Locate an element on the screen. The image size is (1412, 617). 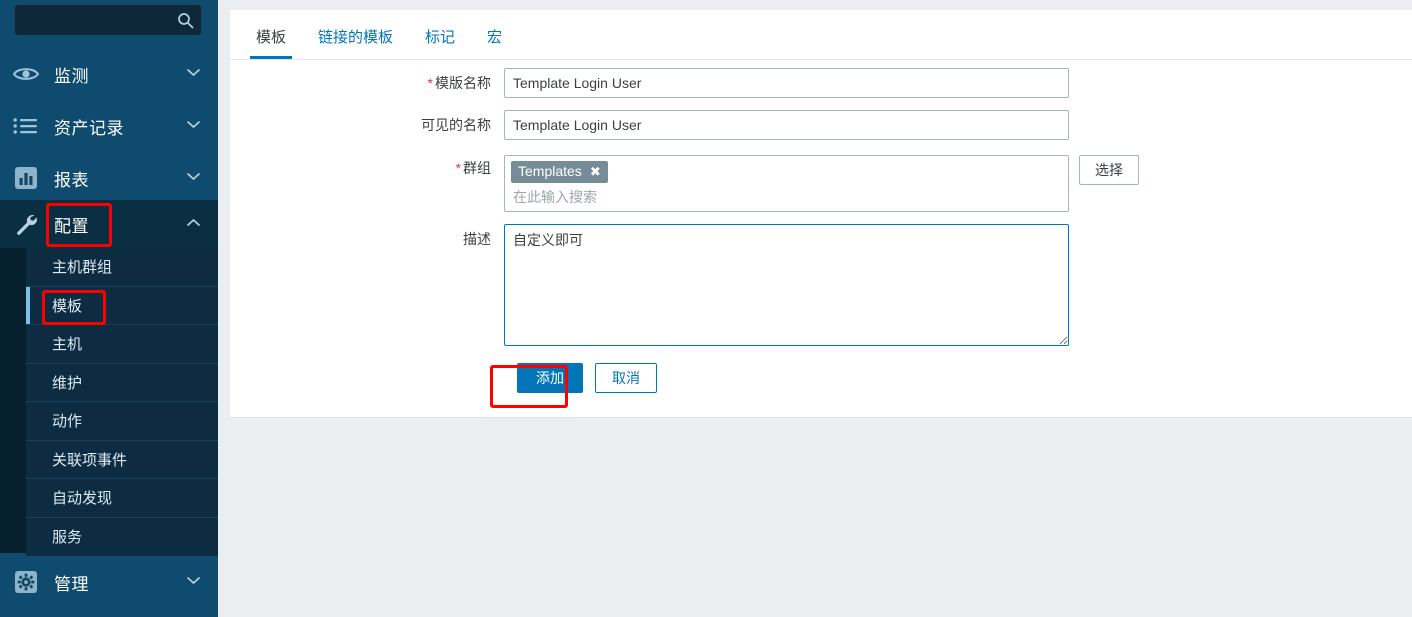
sidebar-item-templates: 模板 is located at coordinates (122, 305).